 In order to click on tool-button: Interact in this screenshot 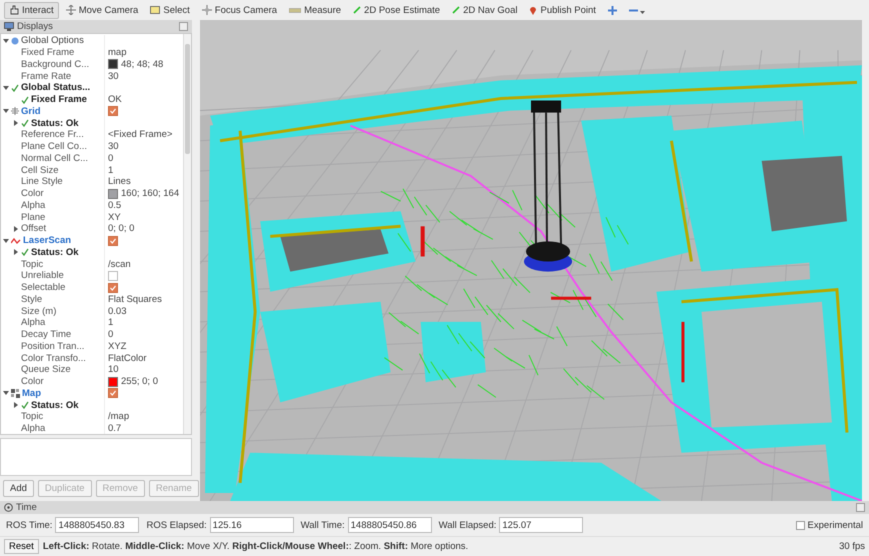, I will do `click(31, 10)`.